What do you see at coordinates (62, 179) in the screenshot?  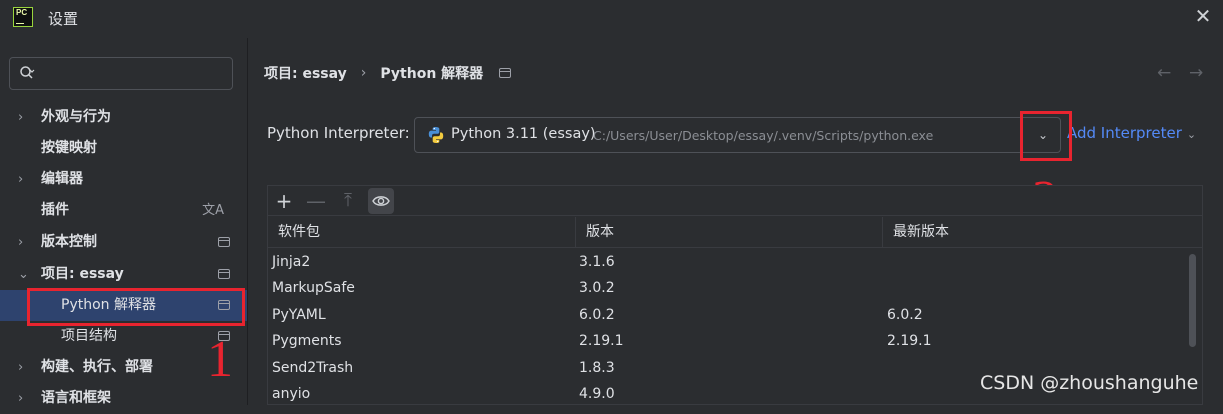 I see `sidebar-item-label: 编辑器` at bounding box center [62, 179].